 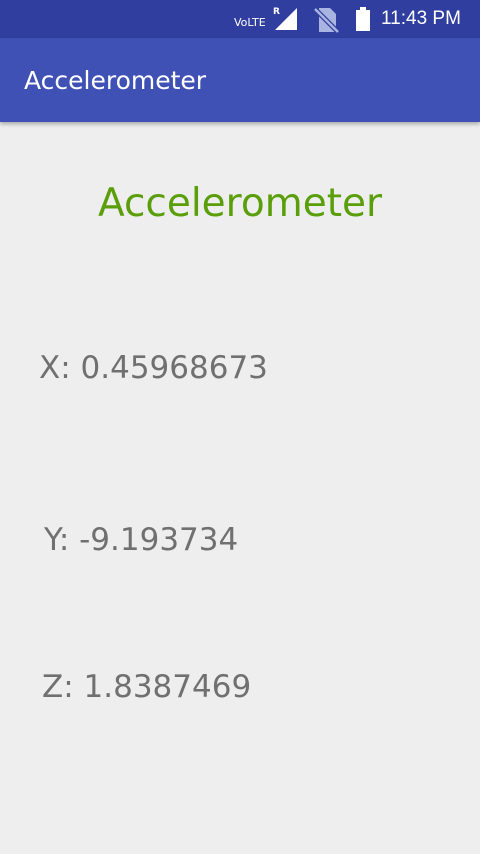 What do you see at coordinates (147, 687) in the screenshot?
I see `z-axis-reading: Z: 1.8387469` at bounding box center [147, 687].